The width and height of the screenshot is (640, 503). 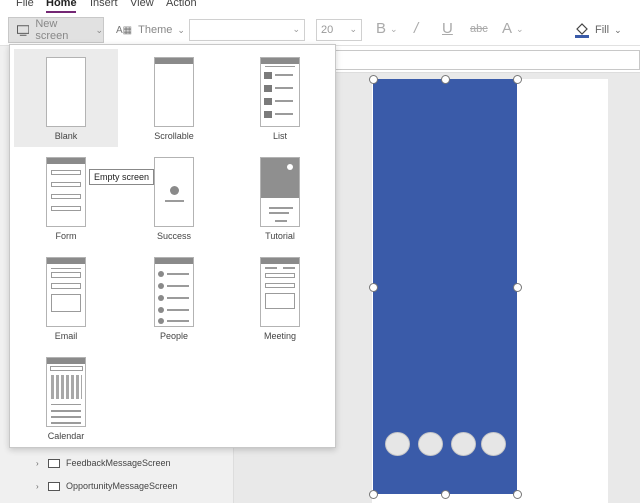 I want to click on template-scrollable: Scrollable, so click(x=174, y=98).